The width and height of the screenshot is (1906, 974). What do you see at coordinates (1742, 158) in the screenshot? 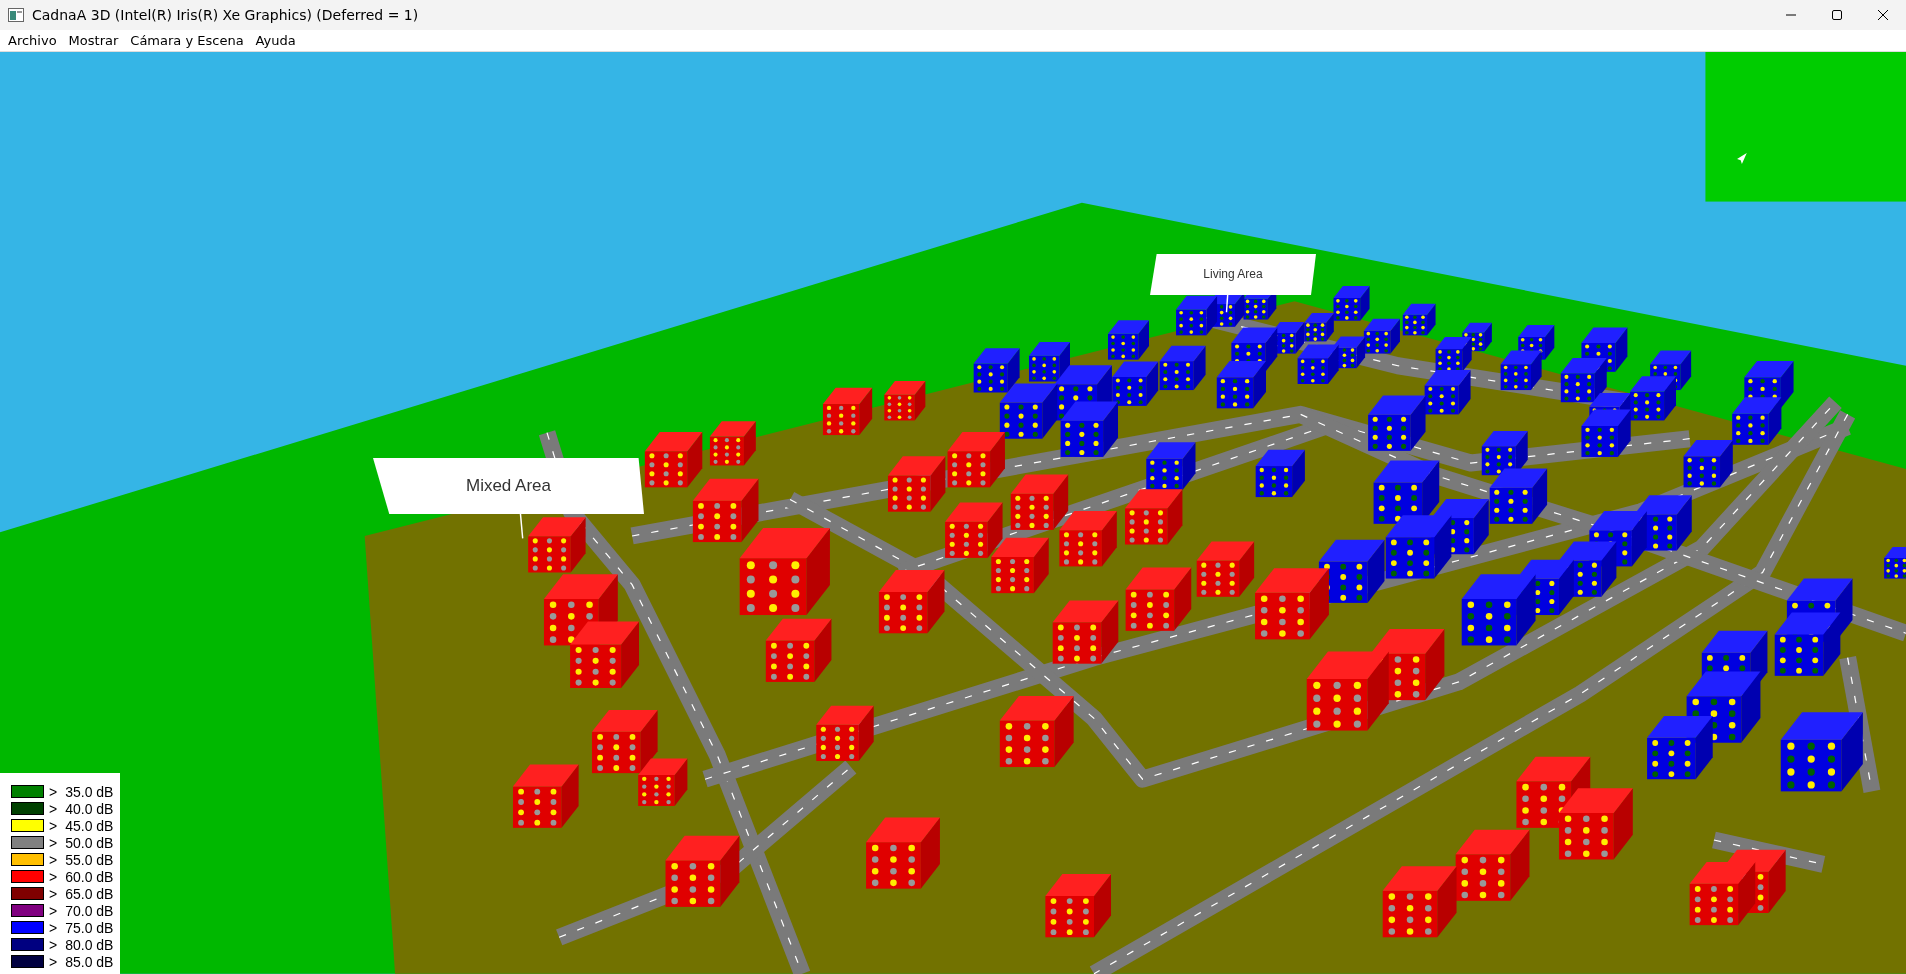
I see `camera-pointer-icon` at bounding box center [1742, 158].